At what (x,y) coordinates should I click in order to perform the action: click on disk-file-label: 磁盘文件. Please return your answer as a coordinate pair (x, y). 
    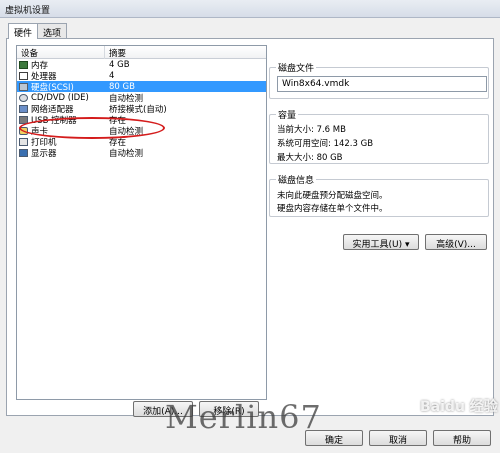
    Looking at the image, I should click on (296, 67).